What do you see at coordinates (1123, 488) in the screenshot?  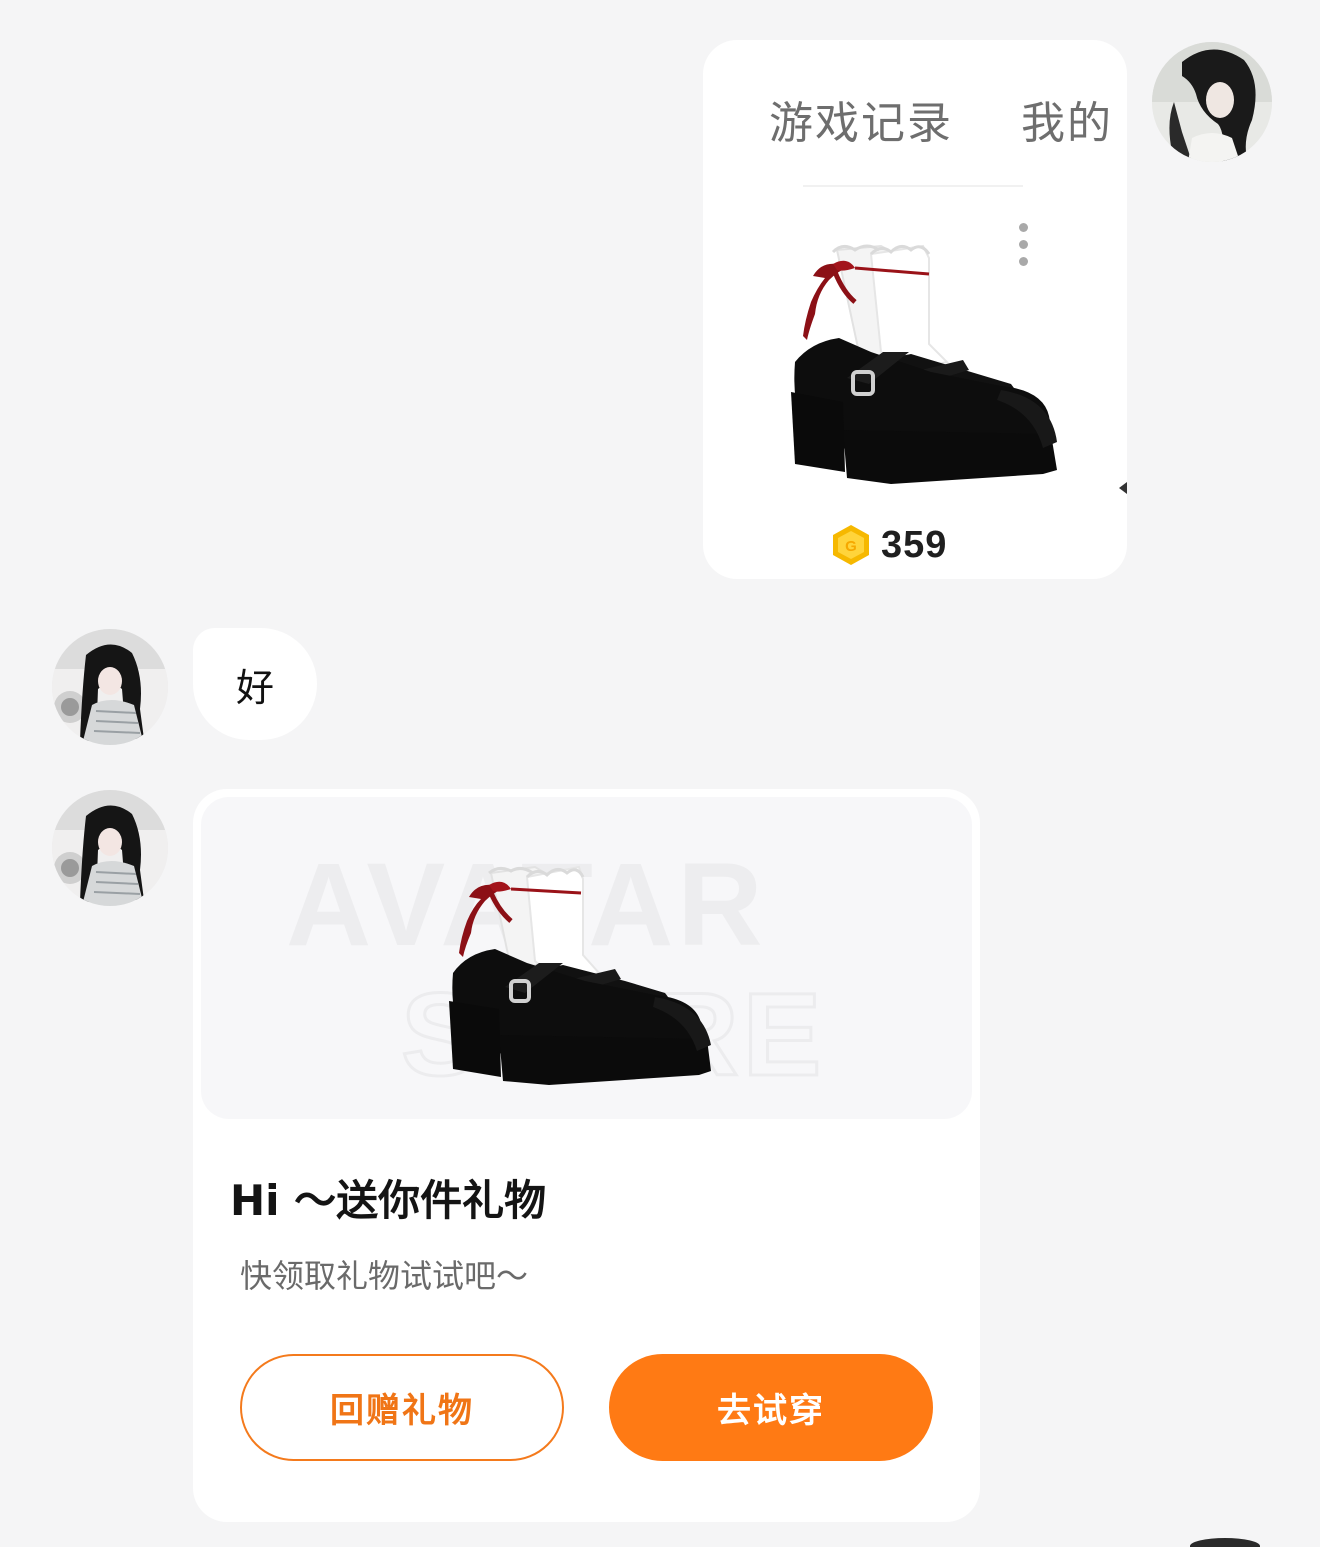 I see `chevron-left-icon` at bounding box center [1123, 488].